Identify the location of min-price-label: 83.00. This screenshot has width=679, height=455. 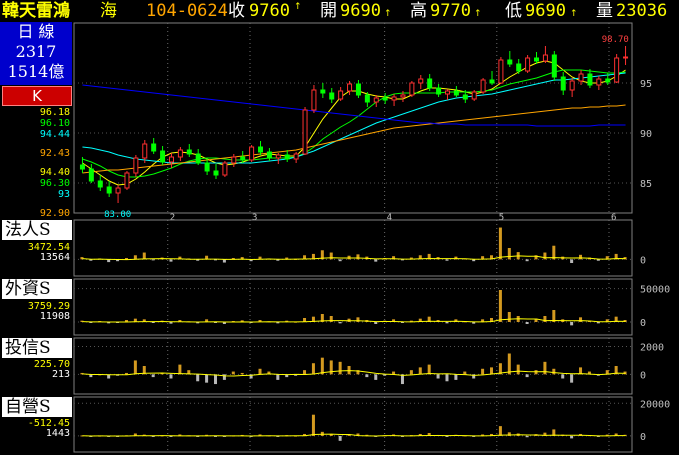
(117, 215).